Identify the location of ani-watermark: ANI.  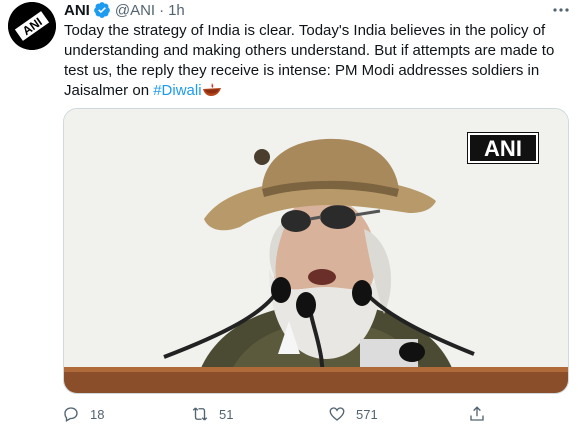
(503, 148).